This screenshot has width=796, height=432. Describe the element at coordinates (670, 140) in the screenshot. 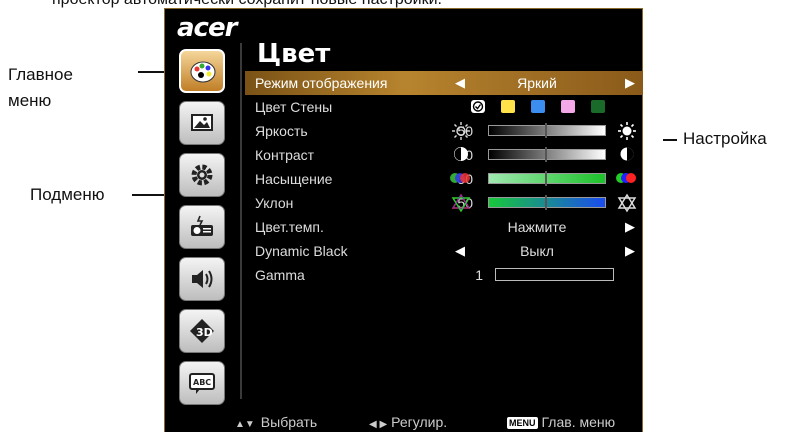

I see `pointer-line-setting` at that location.